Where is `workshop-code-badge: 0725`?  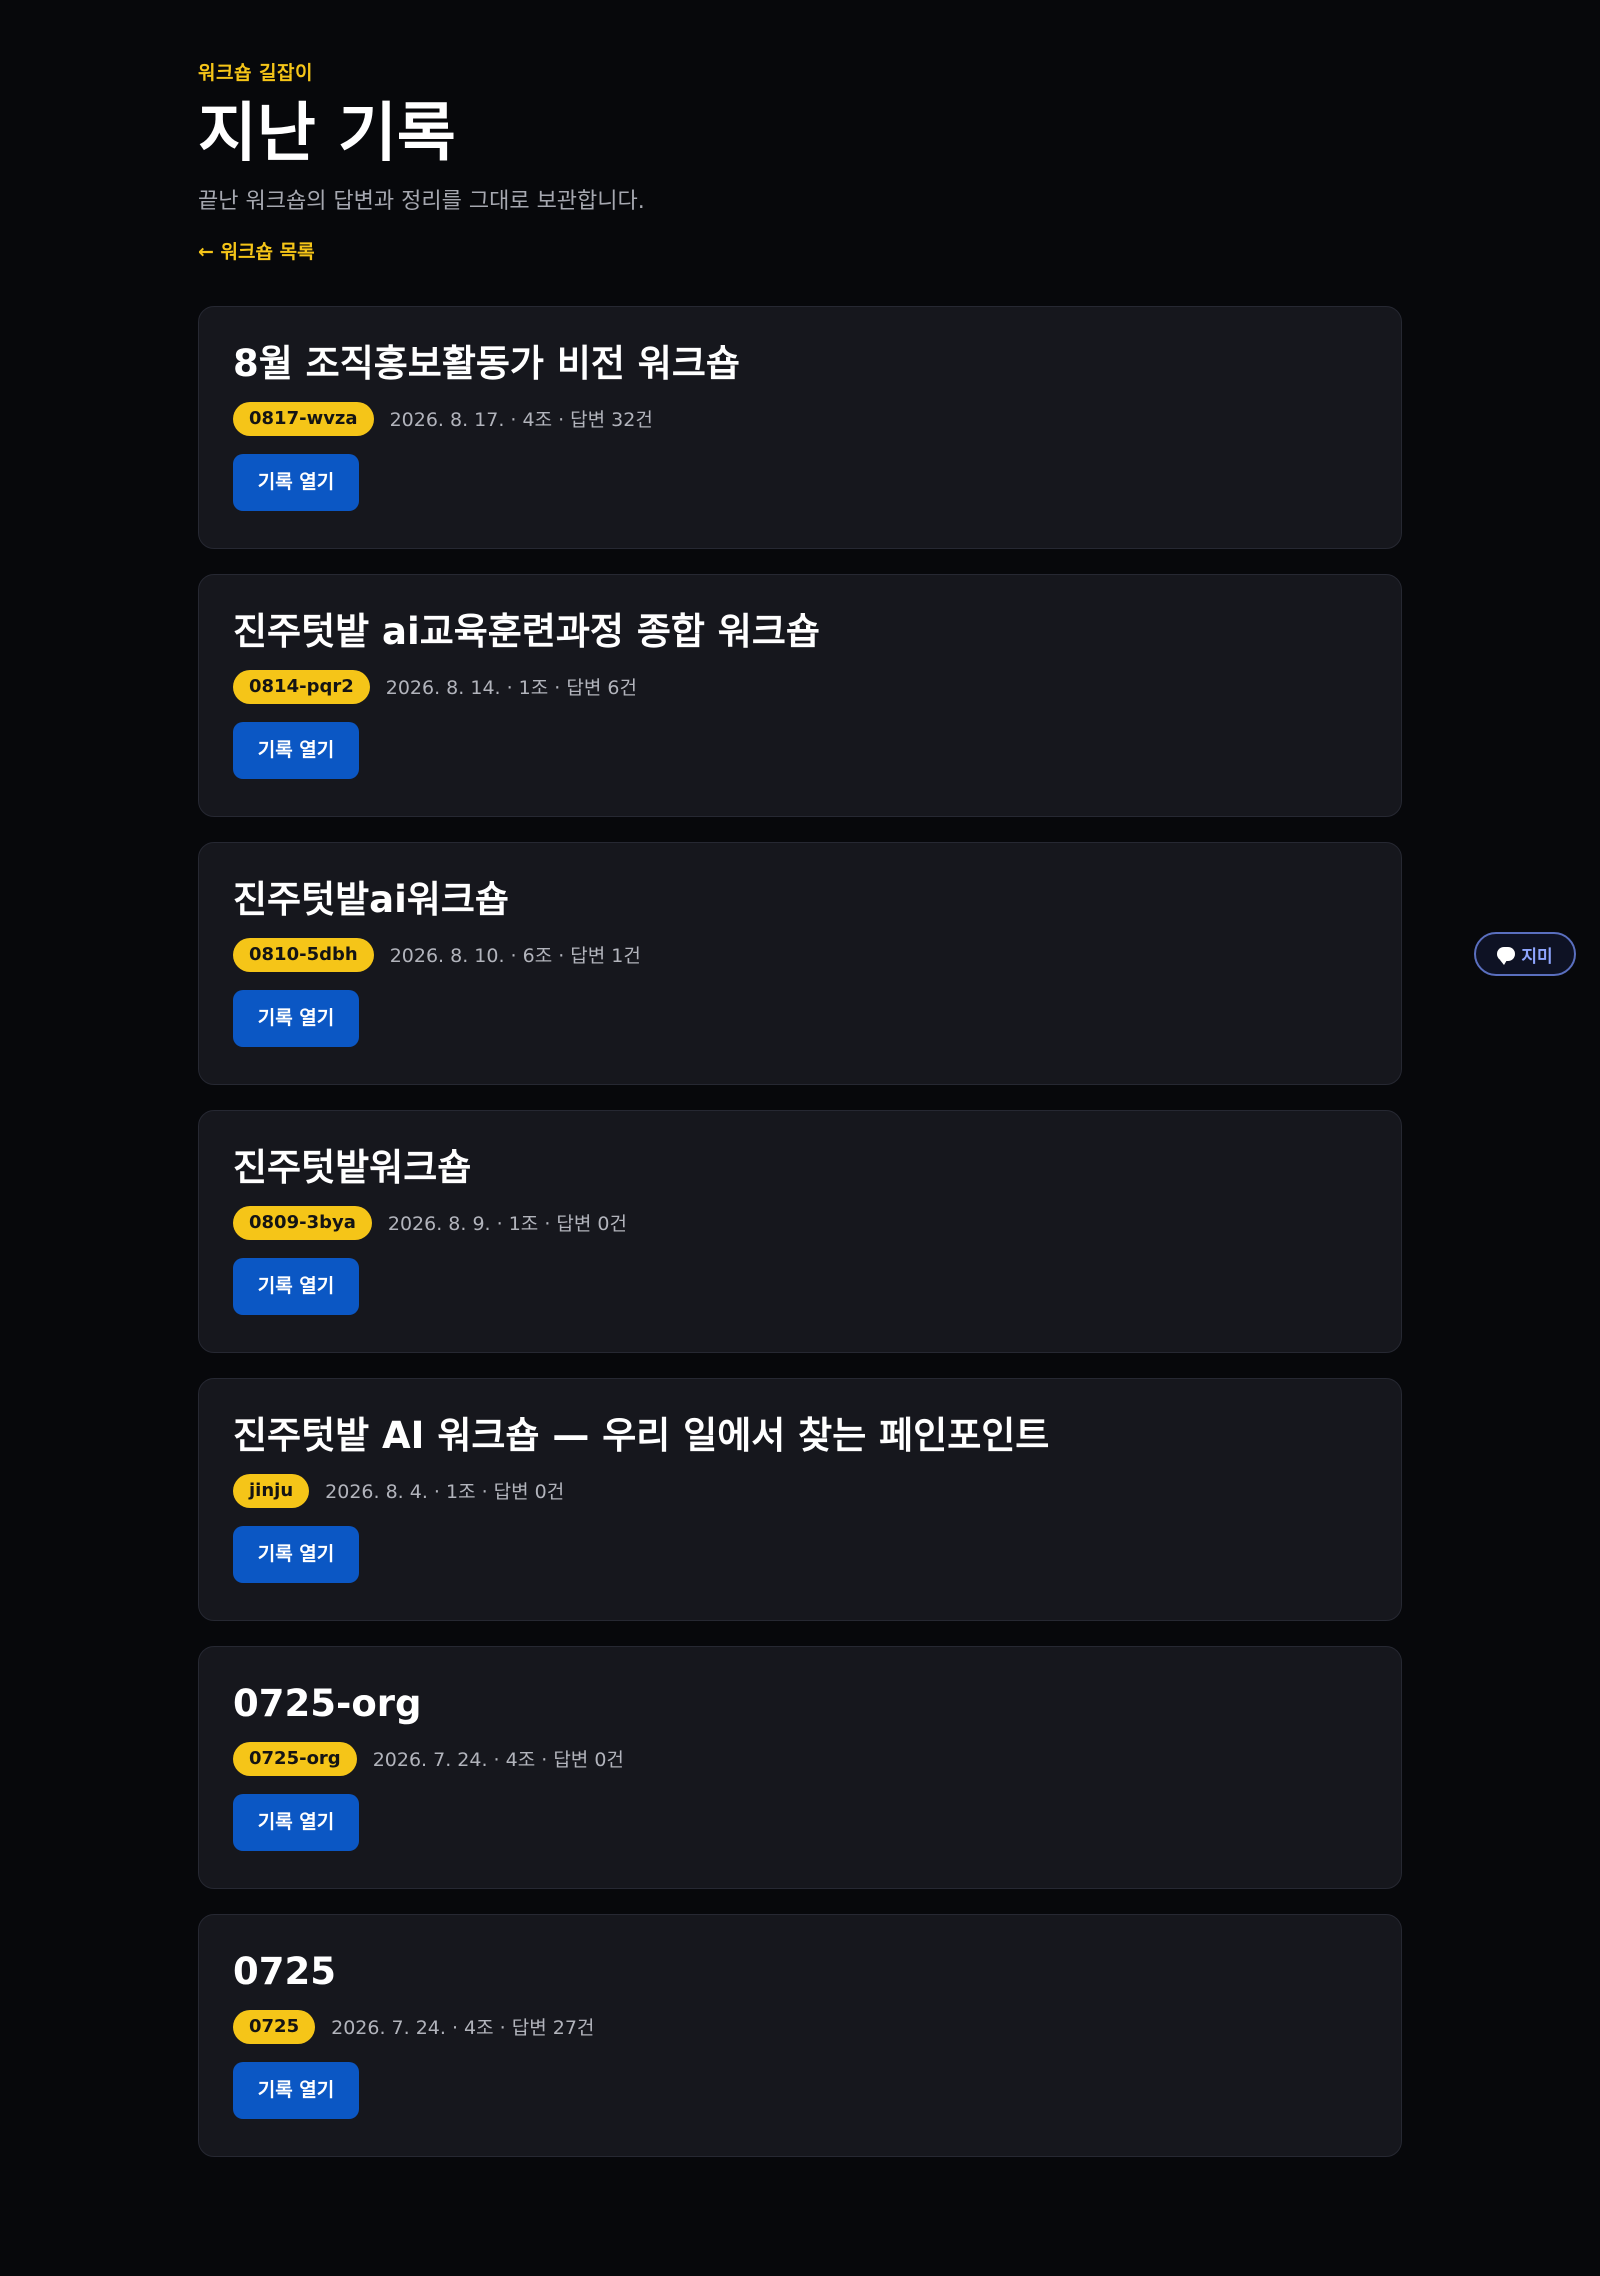 workshop-code-badge: 0725 is located at coordinates (274, 2026).